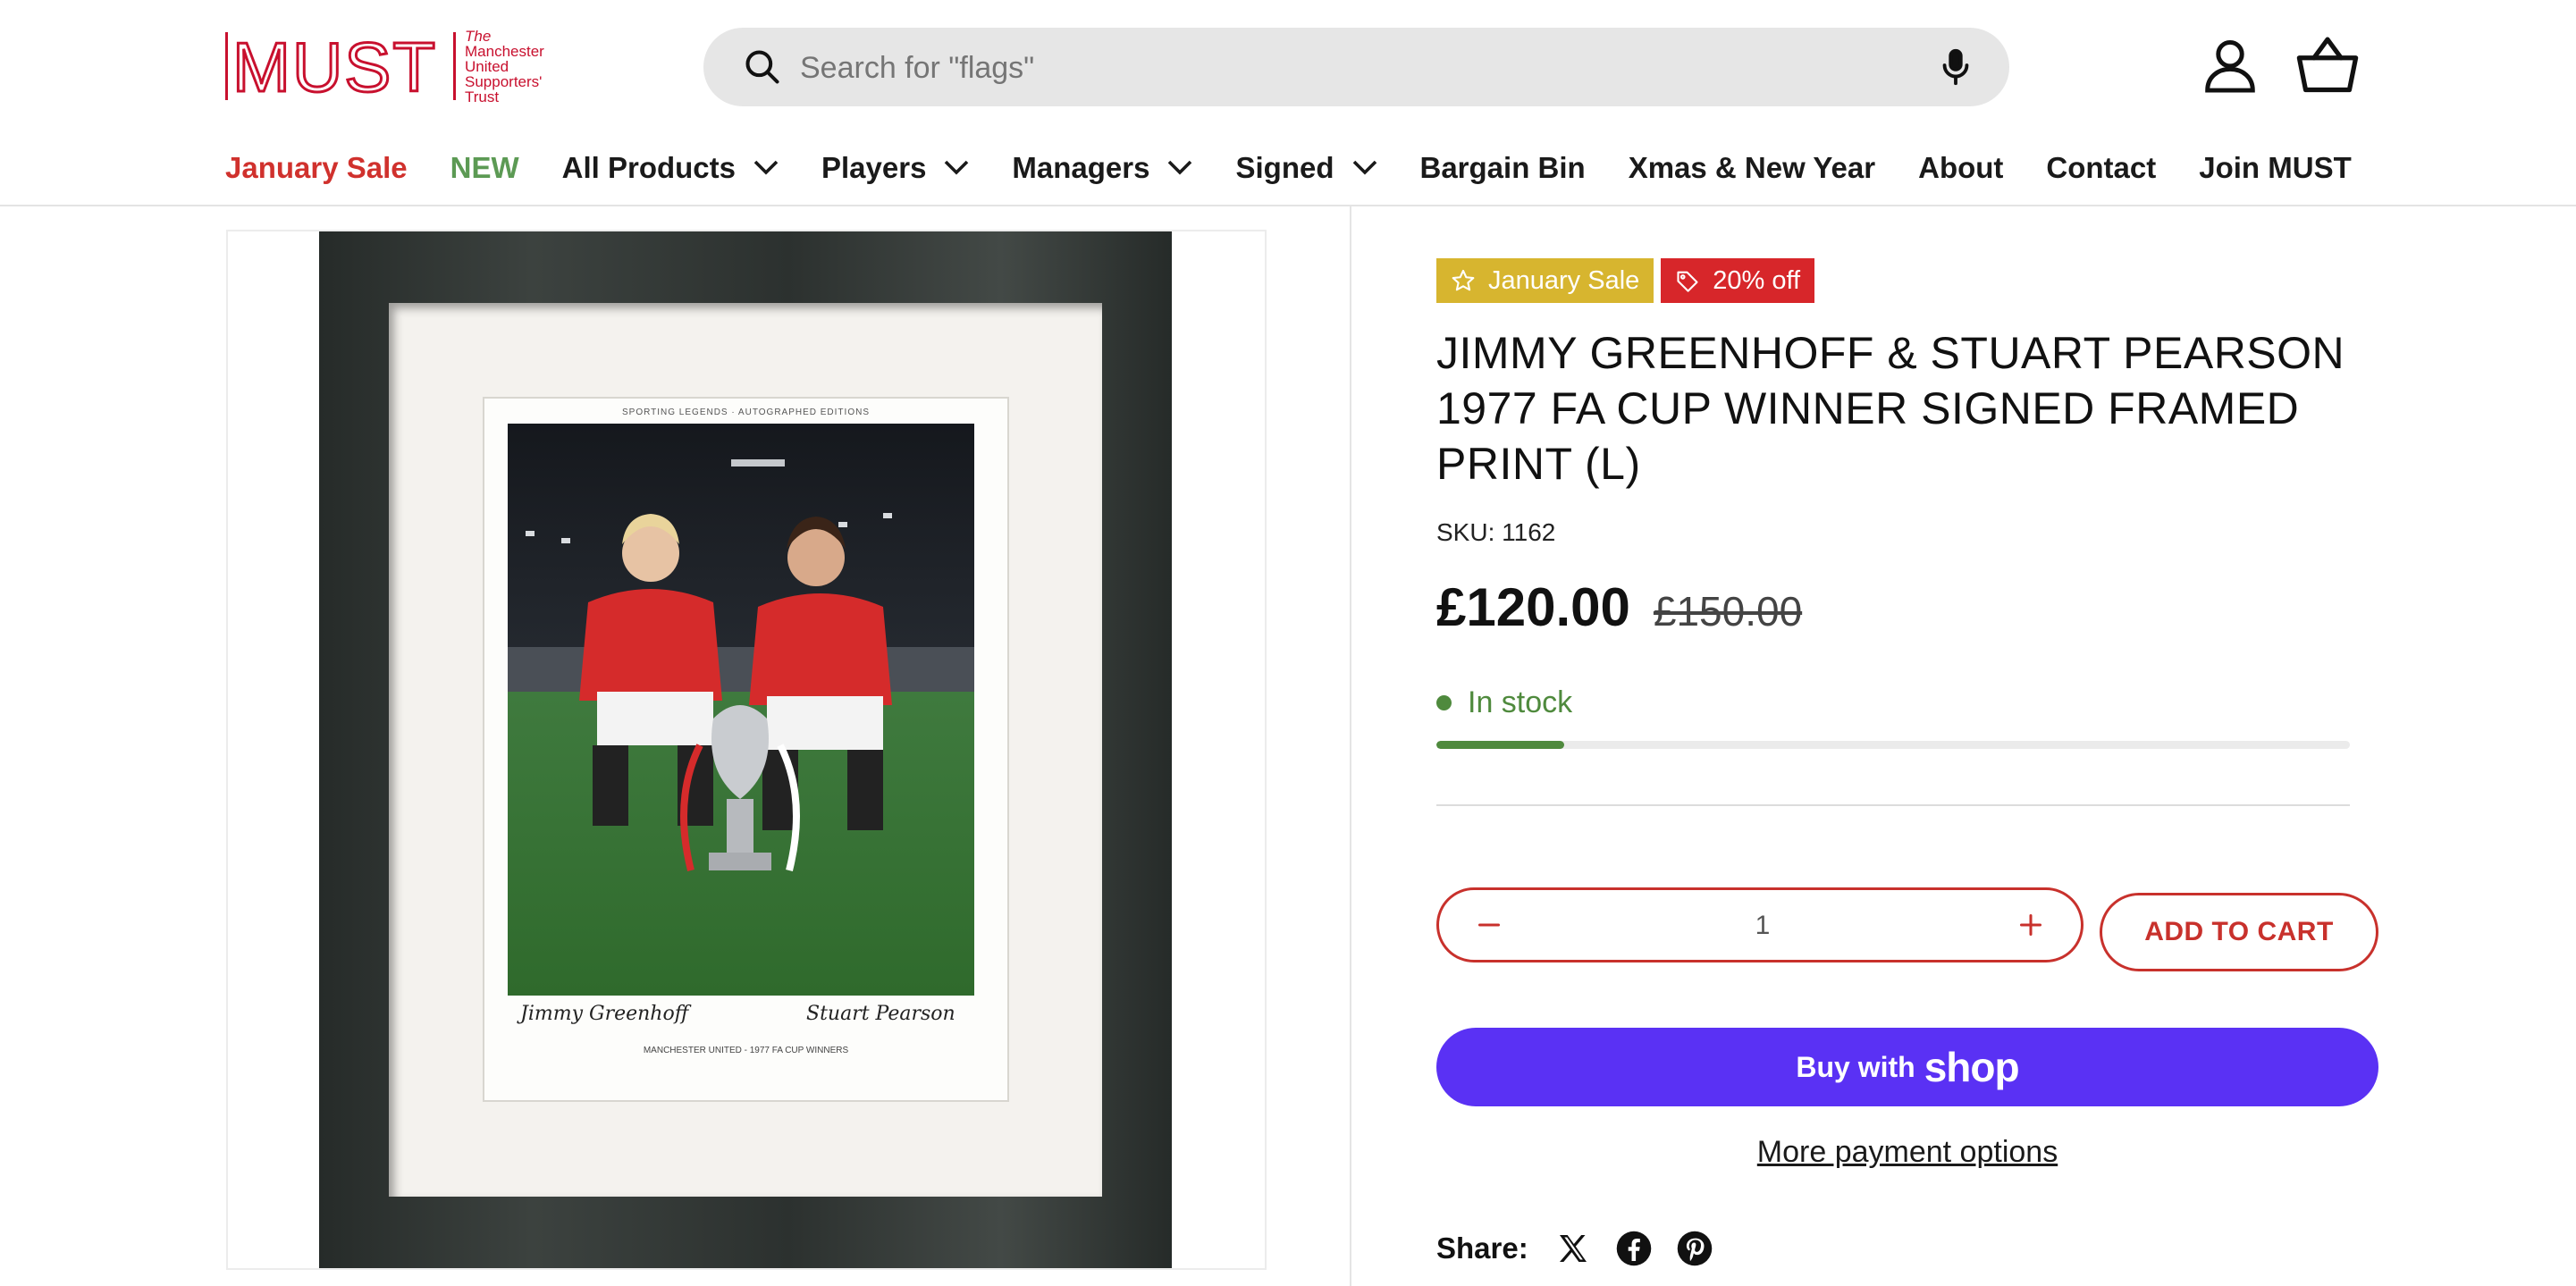  I want to click on x-icon, so click(1573, 1248).